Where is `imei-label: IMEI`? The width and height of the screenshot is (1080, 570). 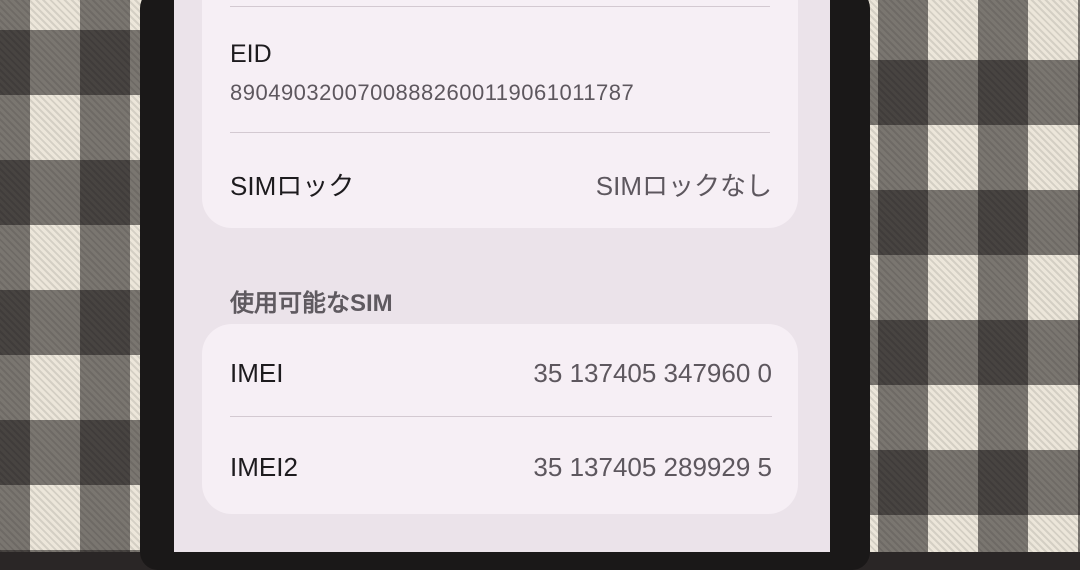 imei-label: IMEI is located at coordinates (257, 373).